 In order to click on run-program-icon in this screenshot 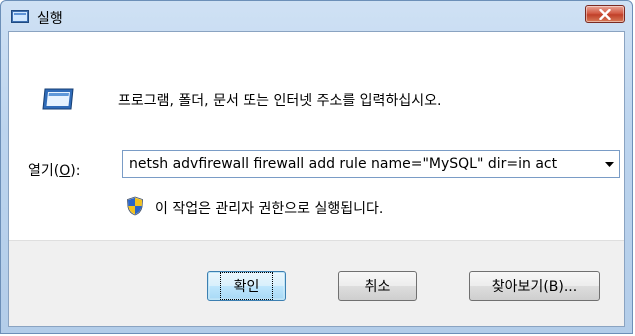, I will do `click(58, 99)`.